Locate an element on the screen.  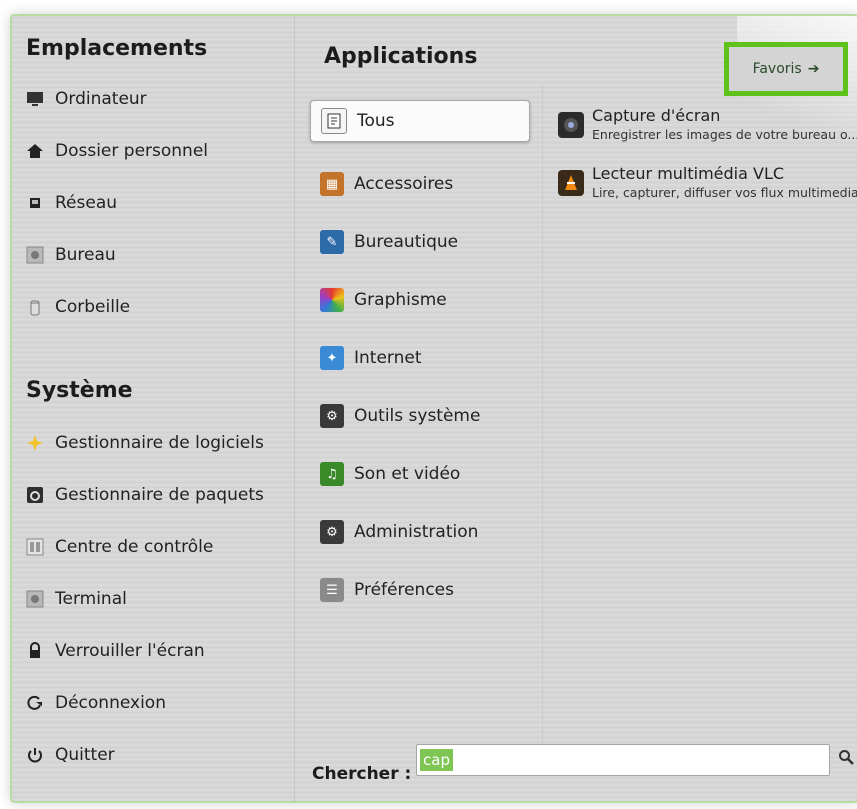
arrow-right-icon: ➔ is located at coordinates (813, 69).